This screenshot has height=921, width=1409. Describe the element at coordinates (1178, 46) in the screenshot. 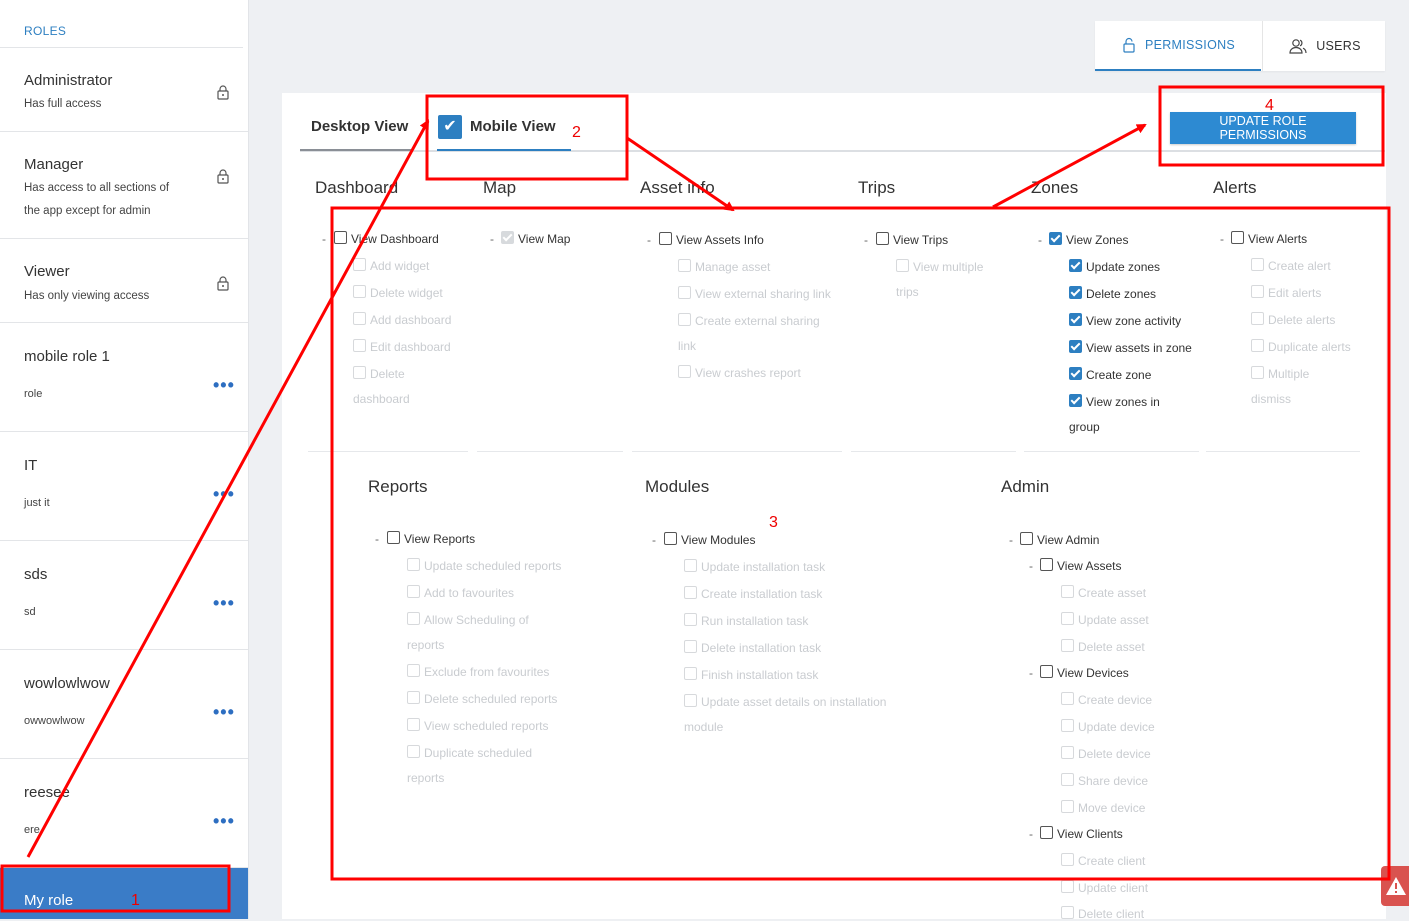

I see `tab-permissions: PERMISSIONS` at that location.